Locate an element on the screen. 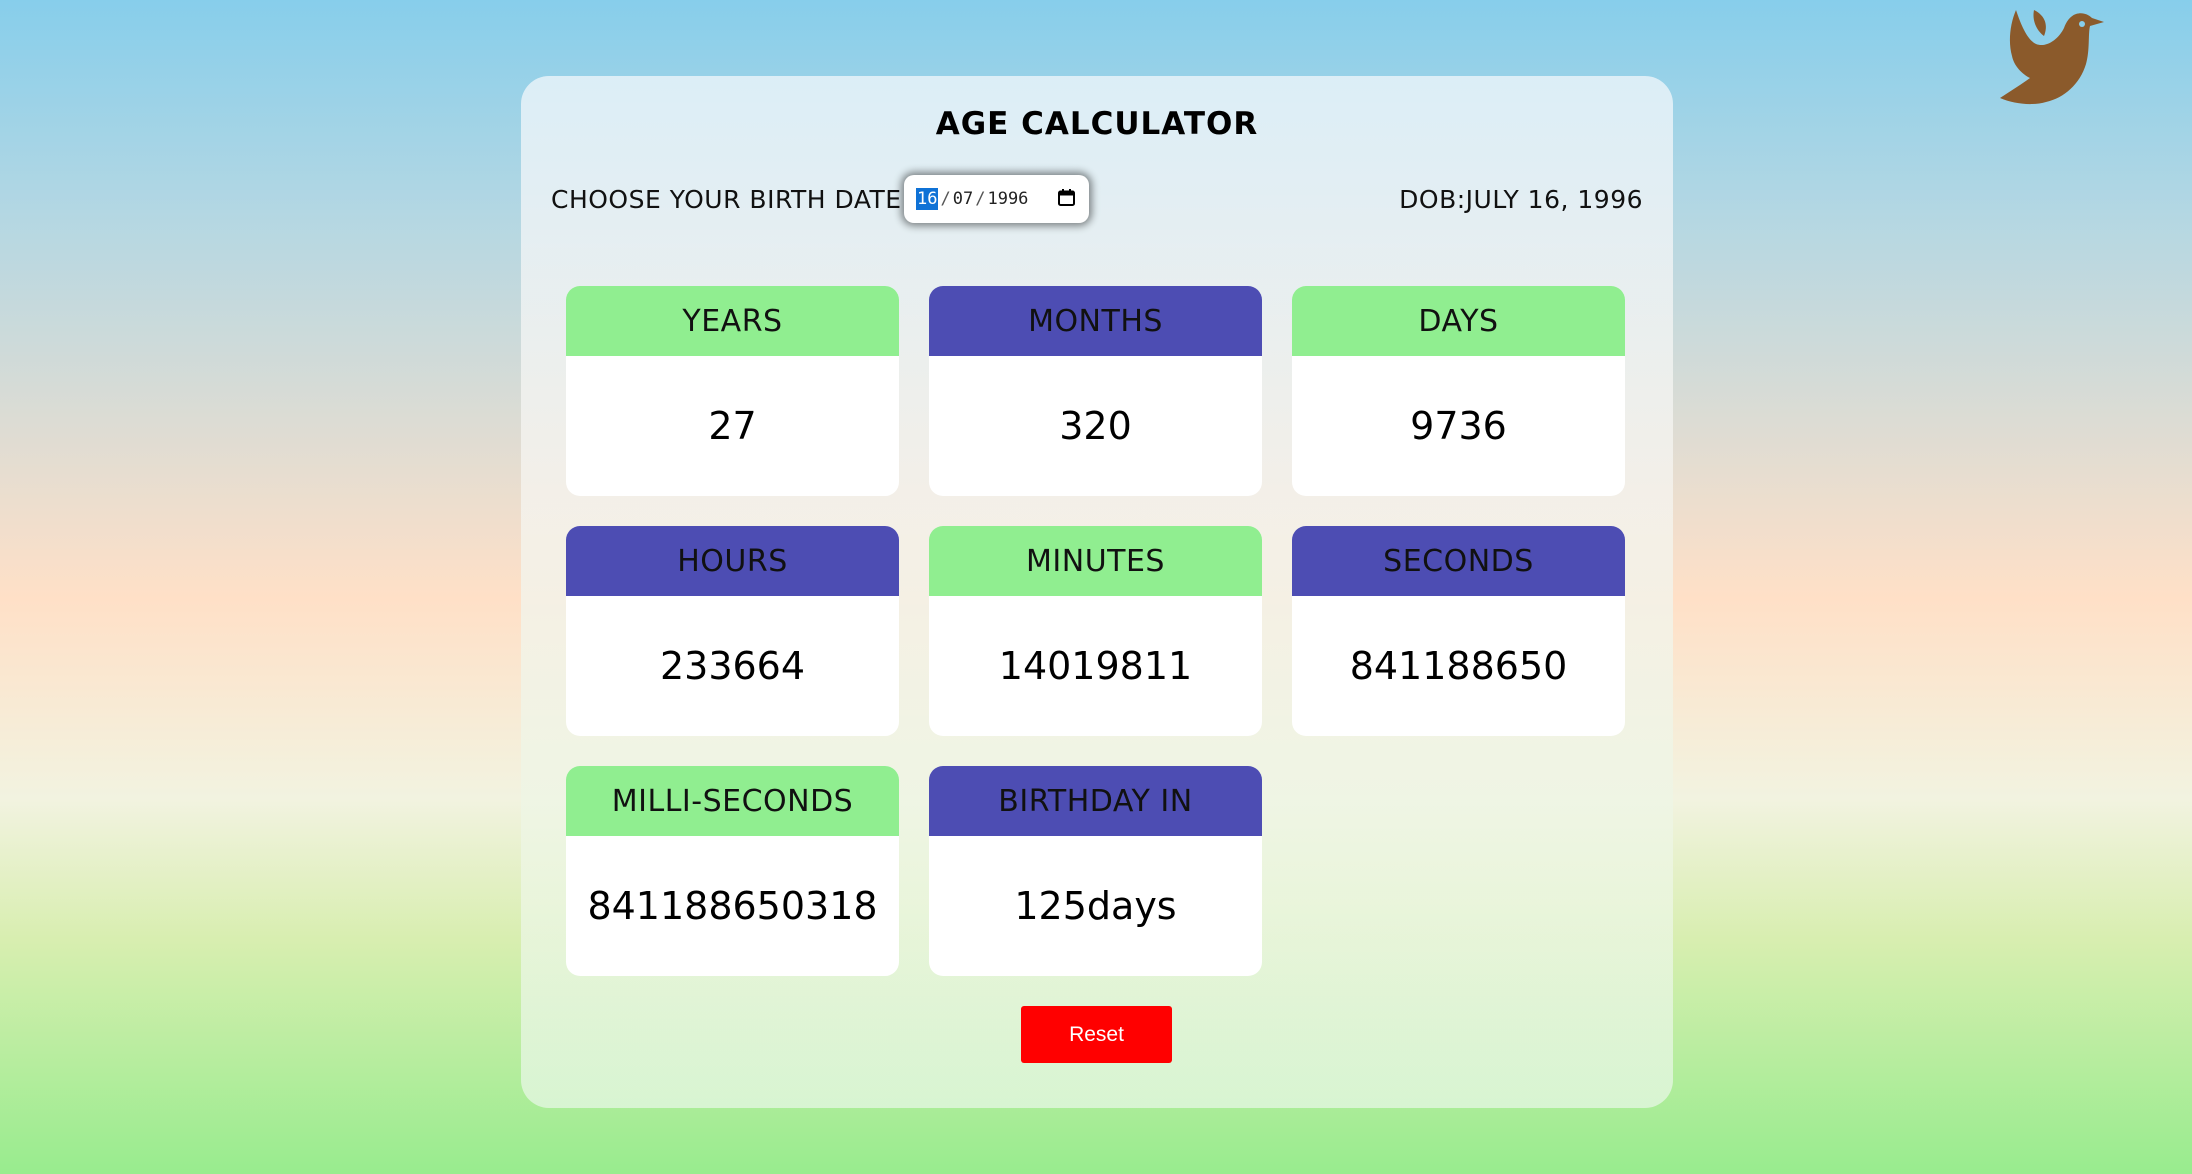  days-tile: DAYS 9736 is located at coordinates (1458, 391).